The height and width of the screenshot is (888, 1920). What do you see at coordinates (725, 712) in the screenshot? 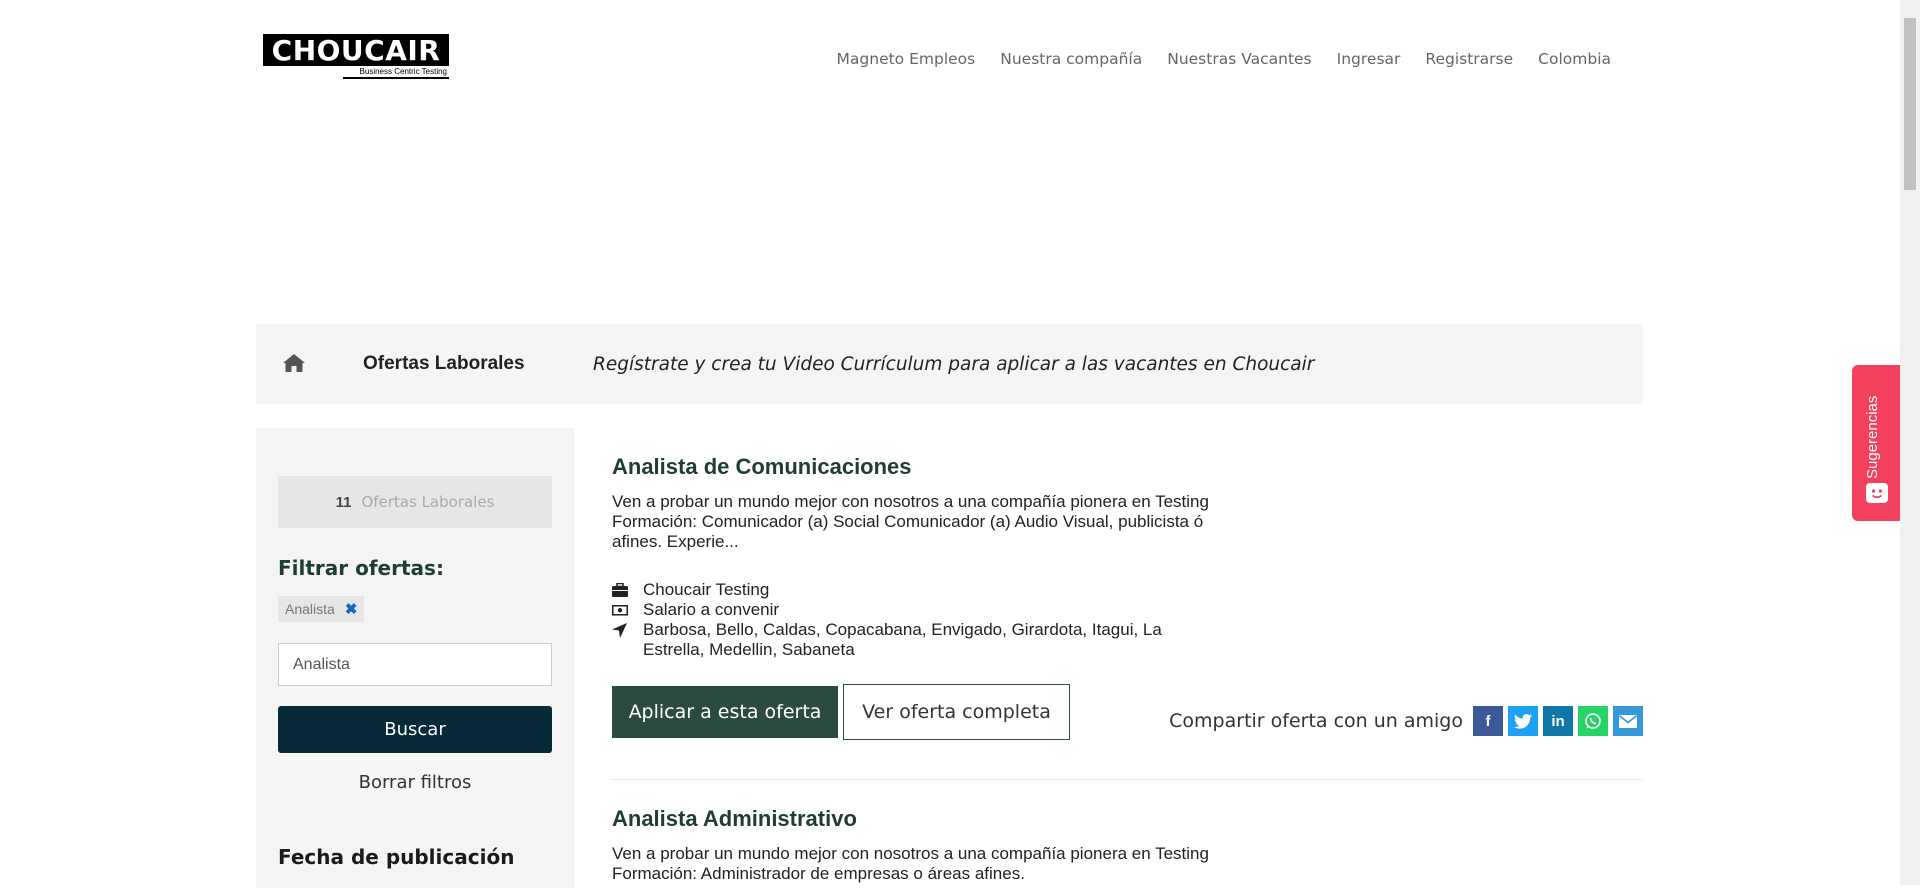
I see `apply-button: Aplicar a esta oferta` at bounding box center [725, 712].